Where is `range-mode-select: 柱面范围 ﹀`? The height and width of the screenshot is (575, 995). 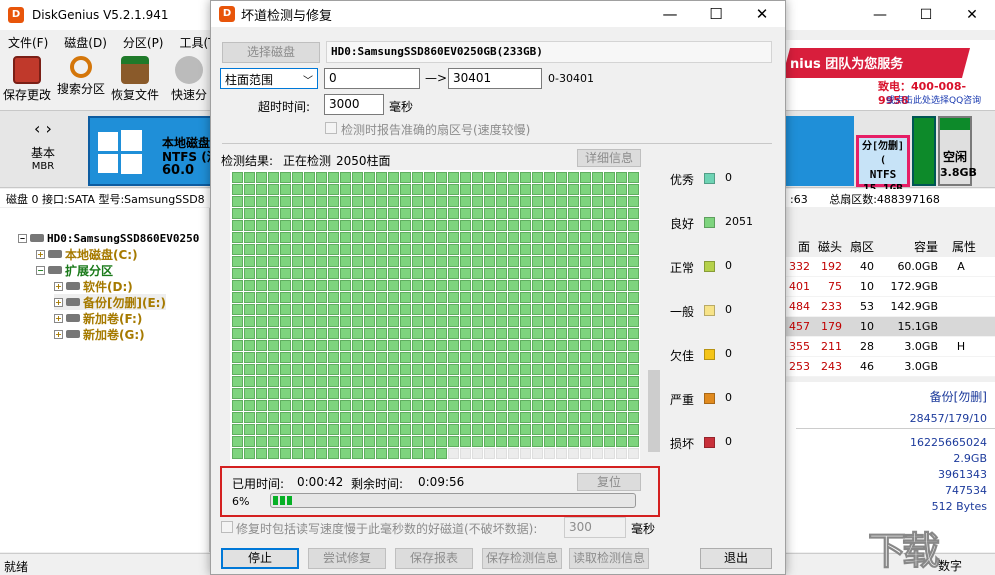 range-mode-select: 柱面范围 ﹀ is located at coordinates (269, 78).